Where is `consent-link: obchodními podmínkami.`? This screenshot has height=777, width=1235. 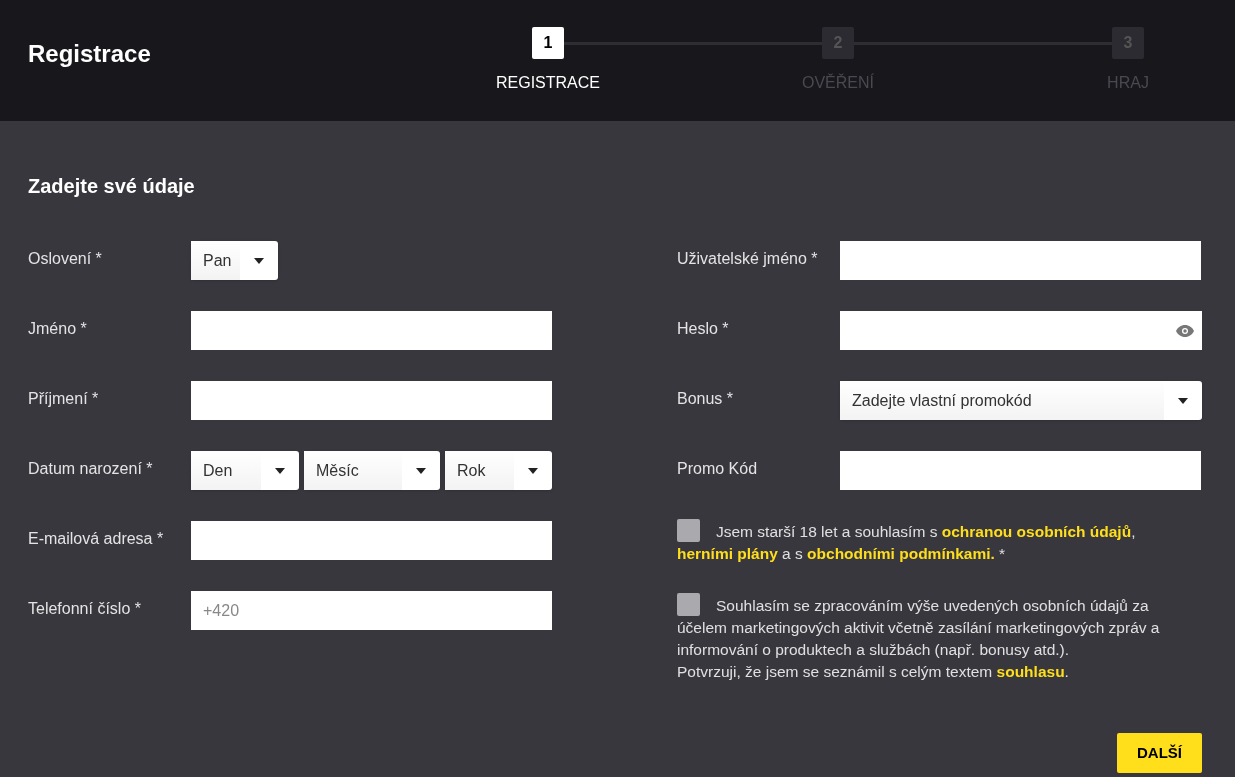 consent-link: obchodními podmínkami. is located at coordinates (901, 553).